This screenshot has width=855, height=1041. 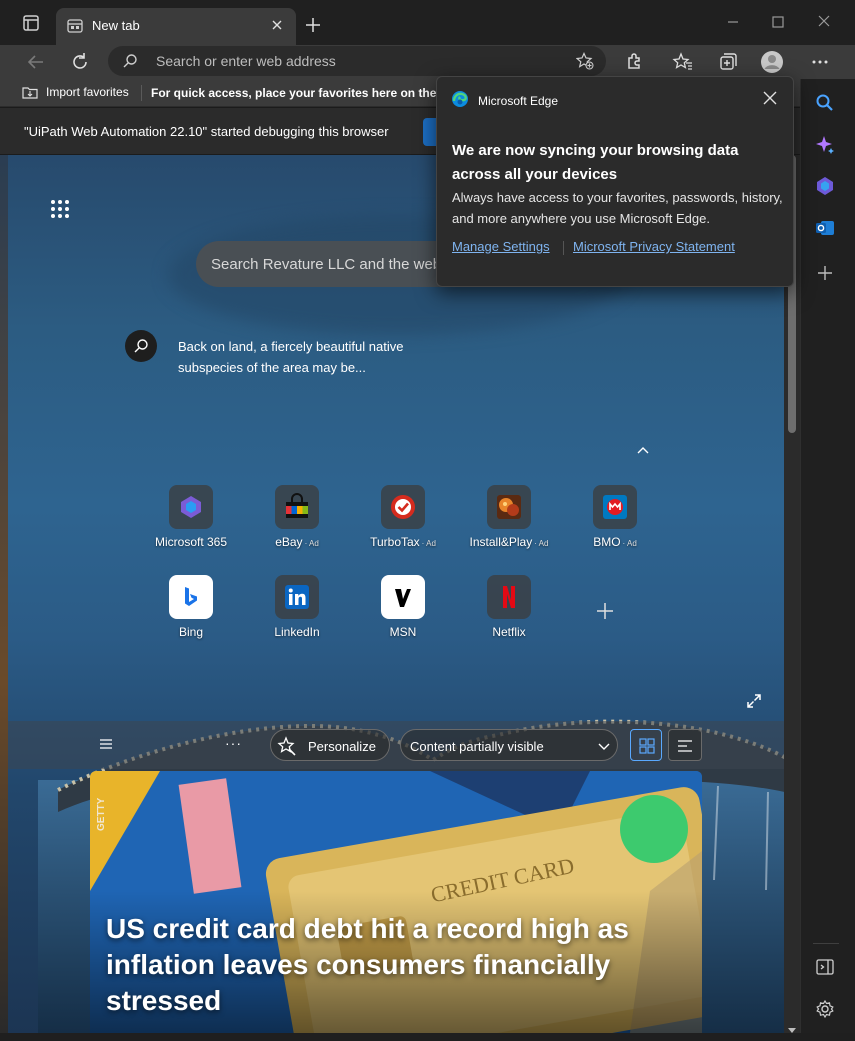 I want to click on copilot-sparkle-icon, so click(x=825, y=145).